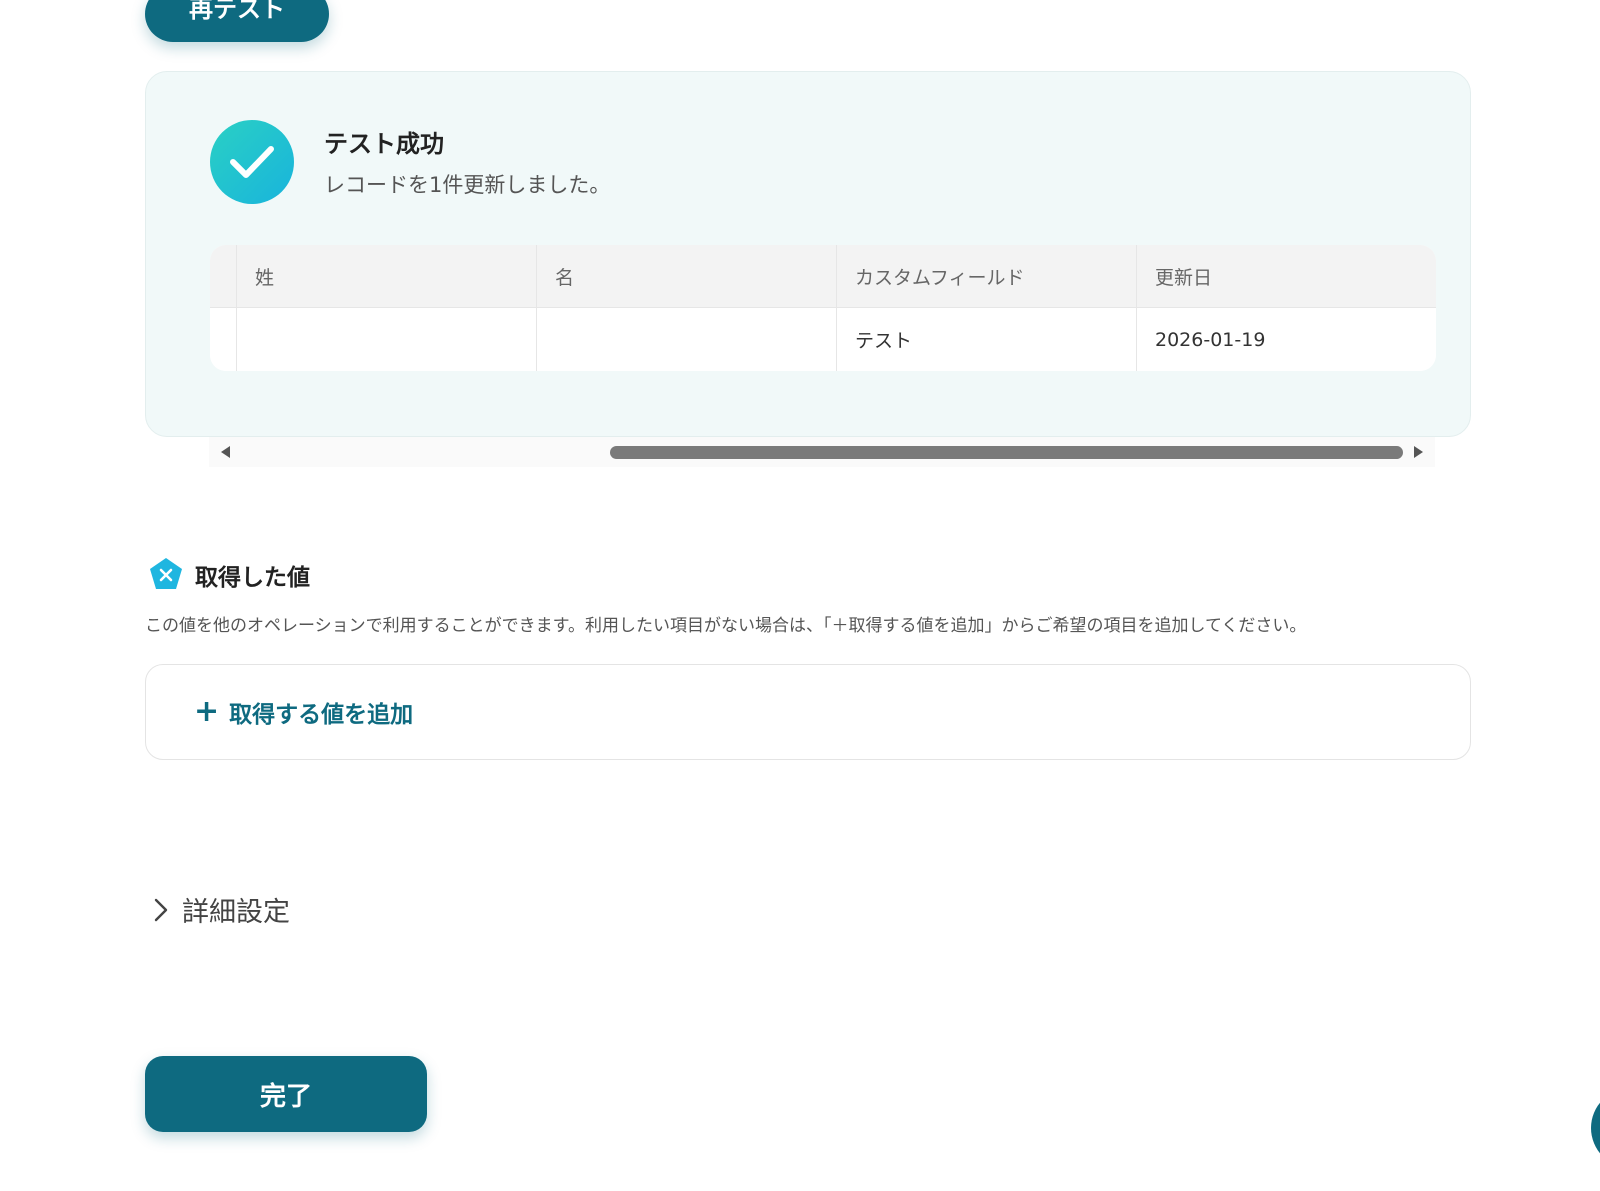 The image size is (1600, 1191). Describe the element at coordinates (1210, 339) in the screenshot. I see `table-cell: 2026-01-19` at that location.